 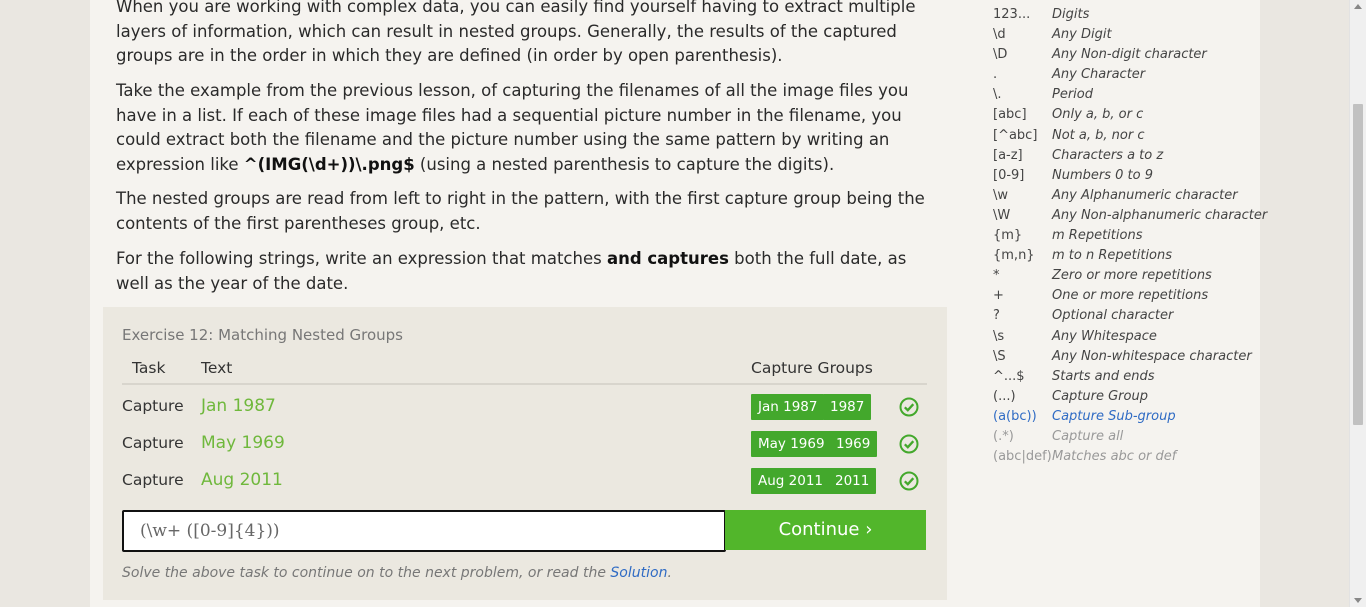 I want to click on header-capture-groups: Capture Groups, so click(x=812, y=368).